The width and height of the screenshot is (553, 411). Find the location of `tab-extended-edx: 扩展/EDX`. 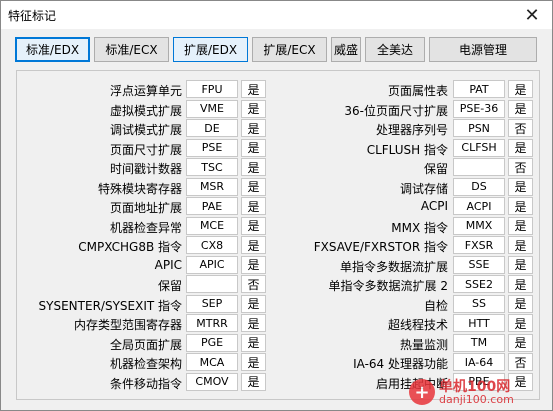

tab-extended-edx: 扩展/EDX is located at coordinates (210, 49).